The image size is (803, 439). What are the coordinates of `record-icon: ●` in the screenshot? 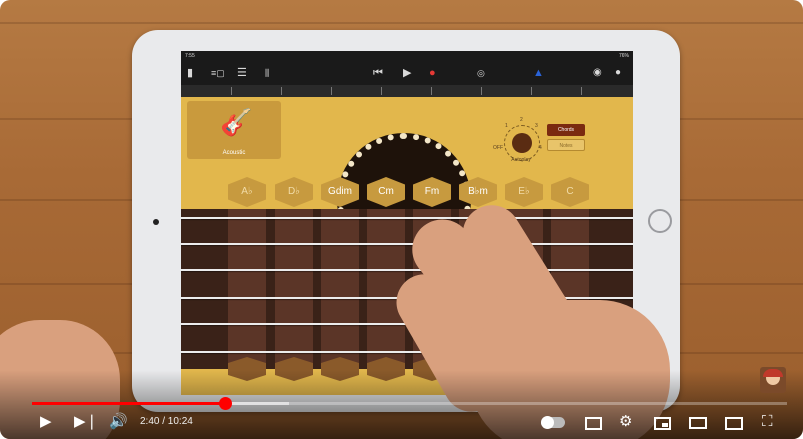 It's located at (432, 73).